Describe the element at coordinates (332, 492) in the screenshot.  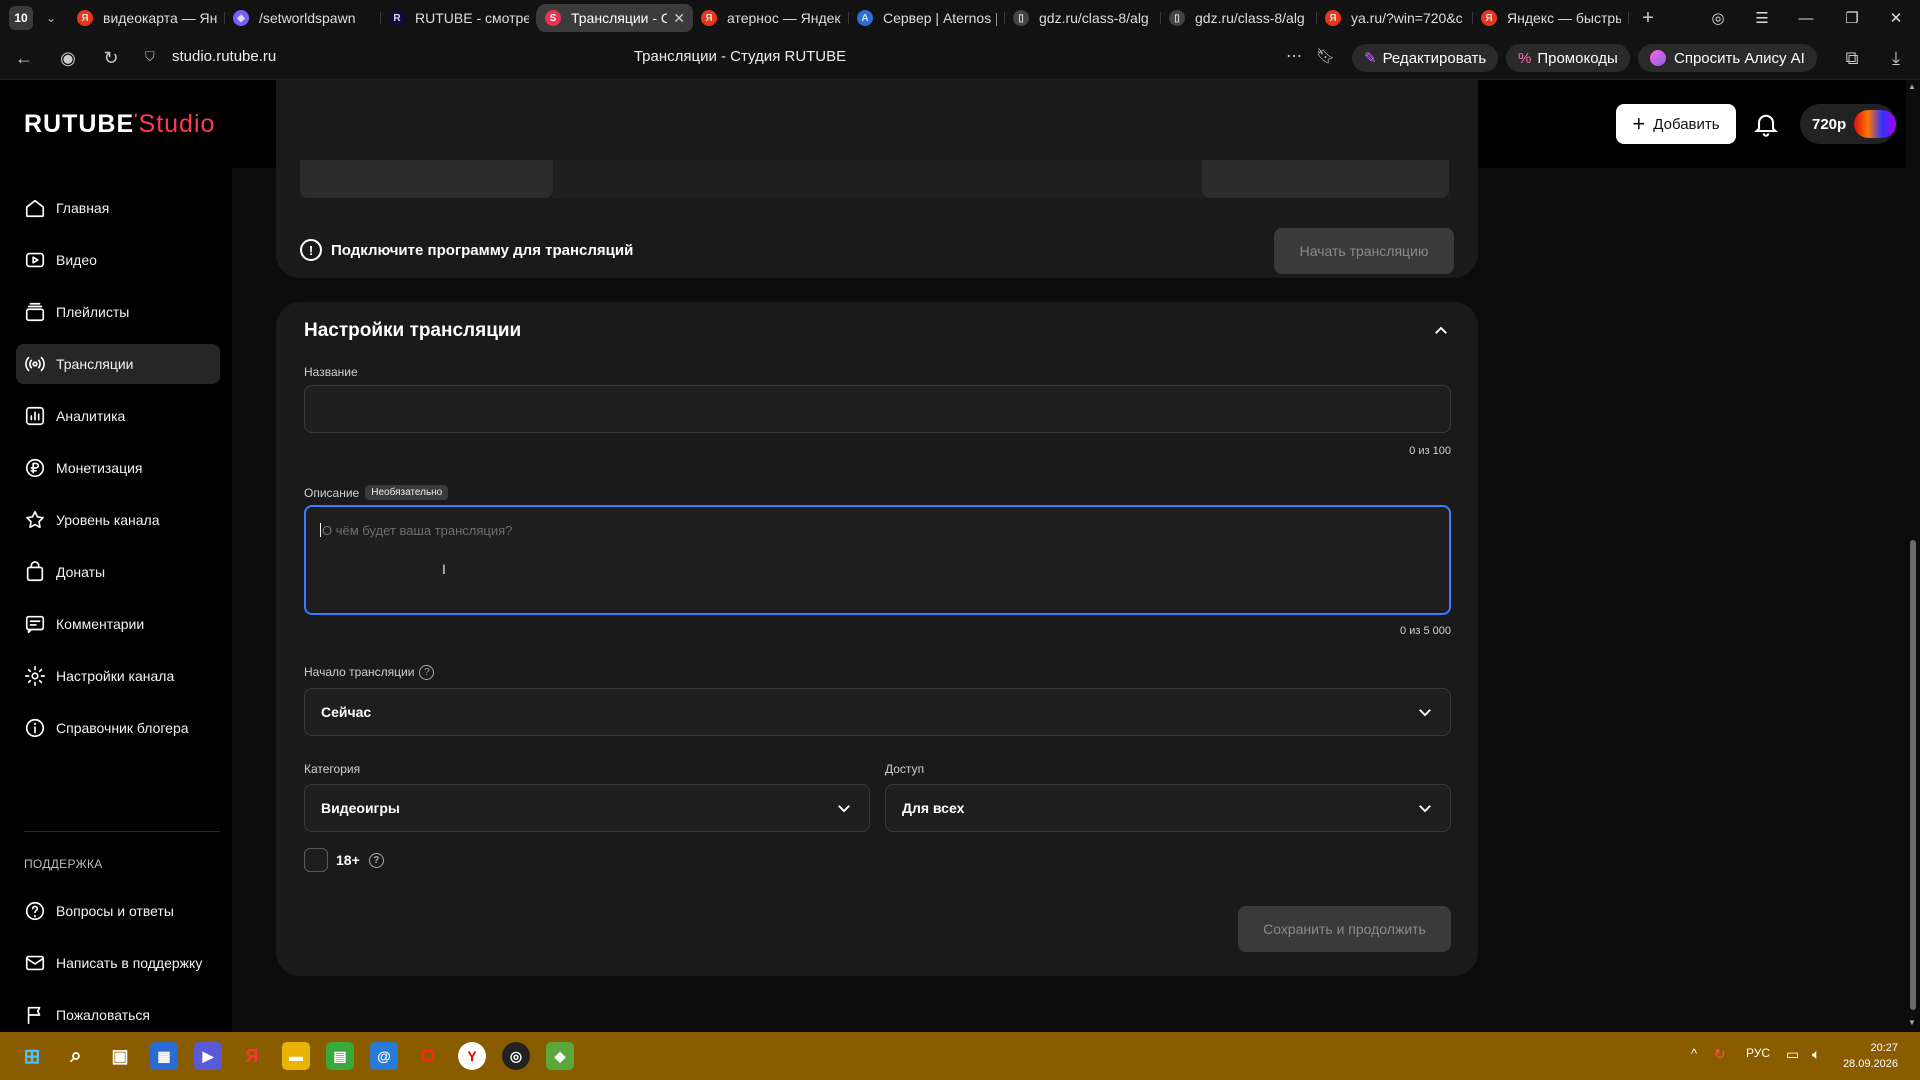
I see `description-label: Описание` at that location.